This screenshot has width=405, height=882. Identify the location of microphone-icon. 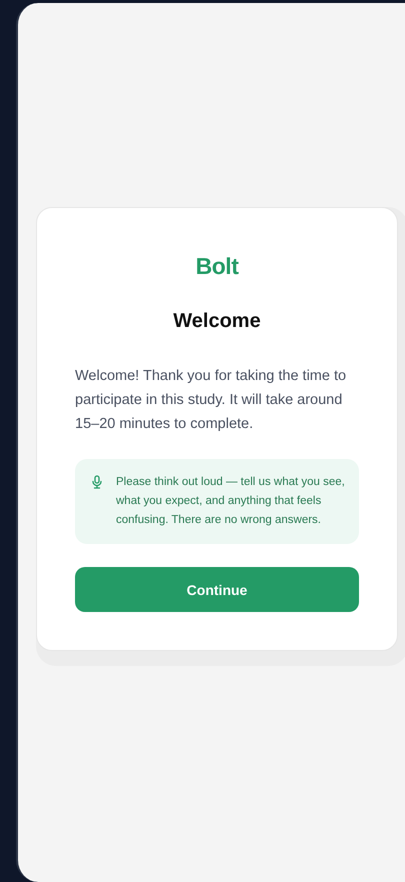
(97, 482).